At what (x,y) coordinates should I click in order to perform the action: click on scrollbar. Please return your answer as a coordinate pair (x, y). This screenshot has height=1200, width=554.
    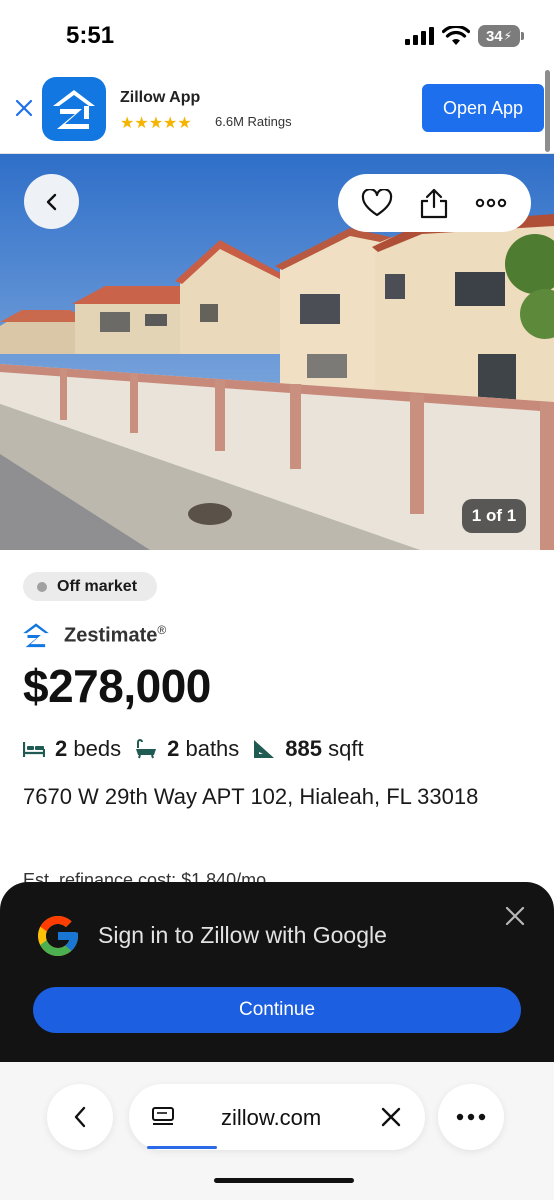
    Looking at the image, I should click on (547, 111).